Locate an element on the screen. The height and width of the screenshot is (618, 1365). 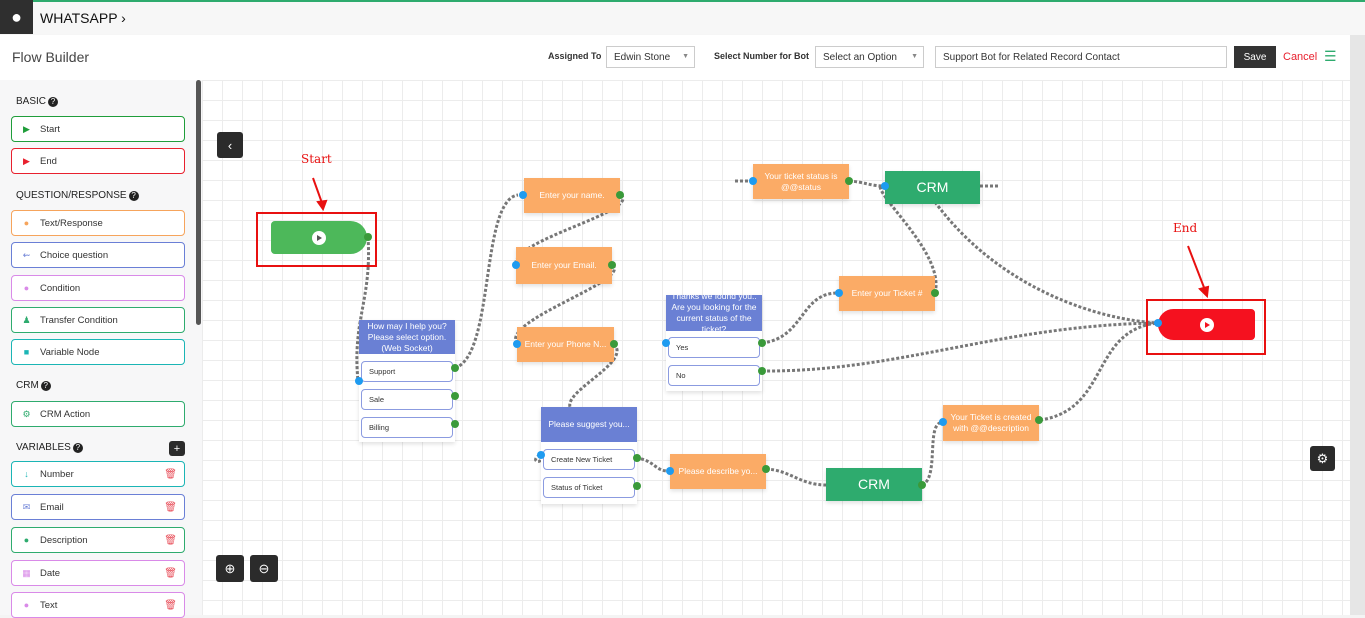
end-annotation: End is located at coordinates (1185, 228).